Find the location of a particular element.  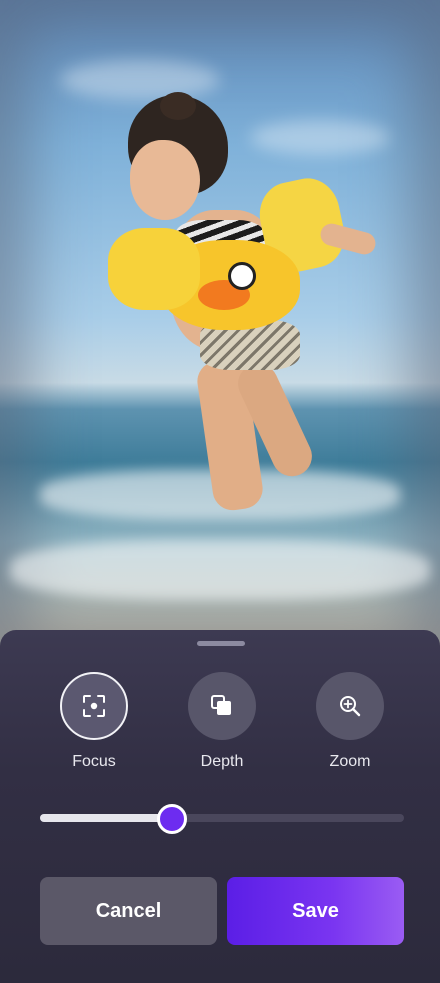

tool-zoom: Zoom is located at coordinates (350, 721).